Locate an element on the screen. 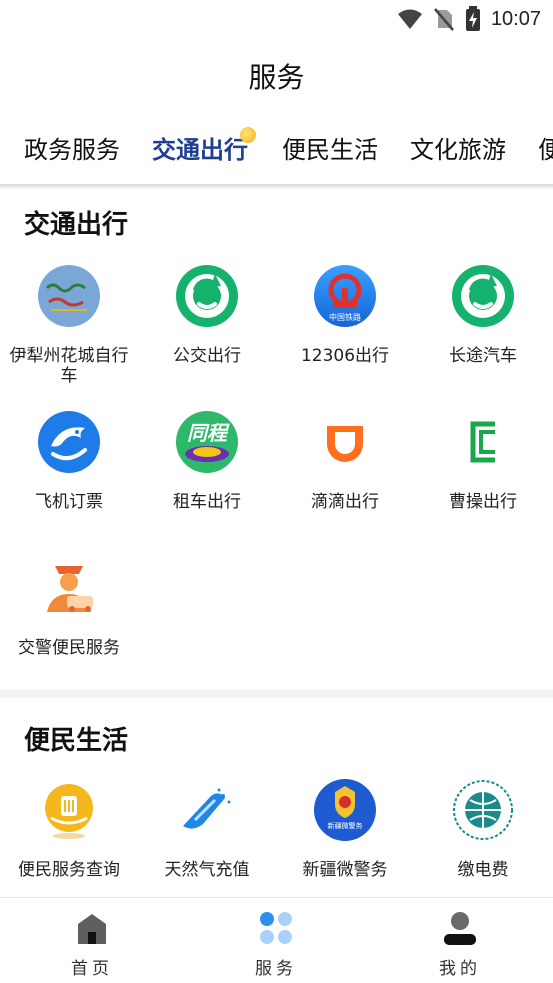 The image size is (553, 983). service-item-coach: 长途汽车 is located at coordinates (483, 315).